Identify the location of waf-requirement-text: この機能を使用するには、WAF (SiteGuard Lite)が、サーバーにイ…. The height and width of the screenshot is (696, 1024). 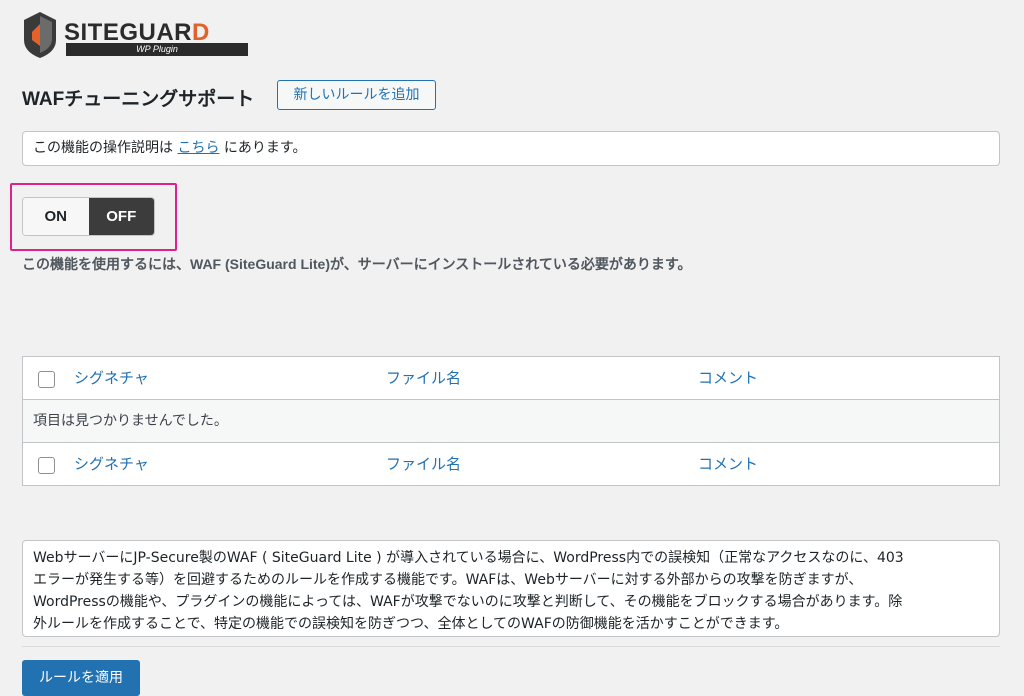
(357, 264).